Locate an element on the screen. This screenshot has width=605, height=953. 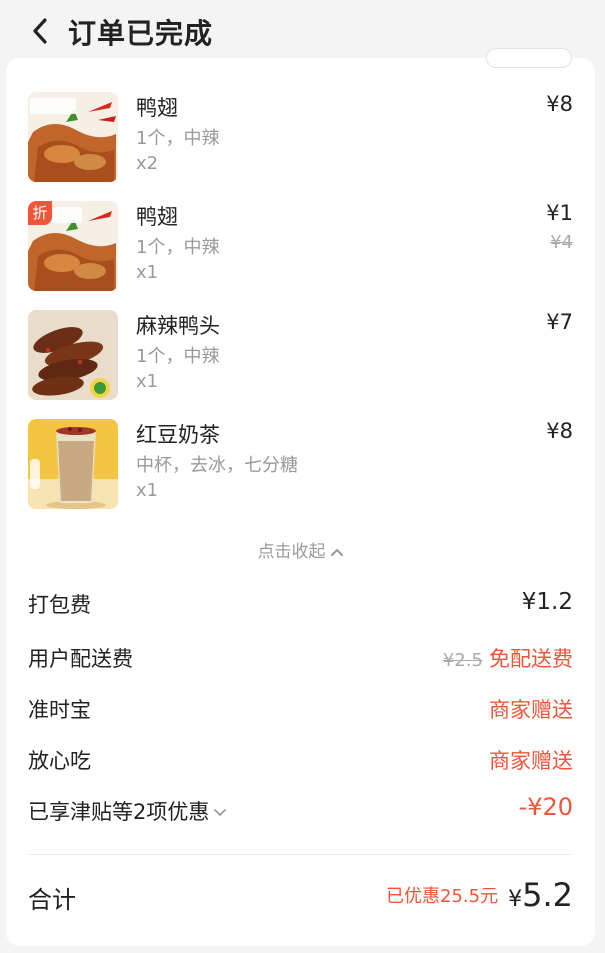
order-item: 红豆奶茶 中杯，去冰，七分糖 x1 ¥8 is located at coordinates (300, 465).